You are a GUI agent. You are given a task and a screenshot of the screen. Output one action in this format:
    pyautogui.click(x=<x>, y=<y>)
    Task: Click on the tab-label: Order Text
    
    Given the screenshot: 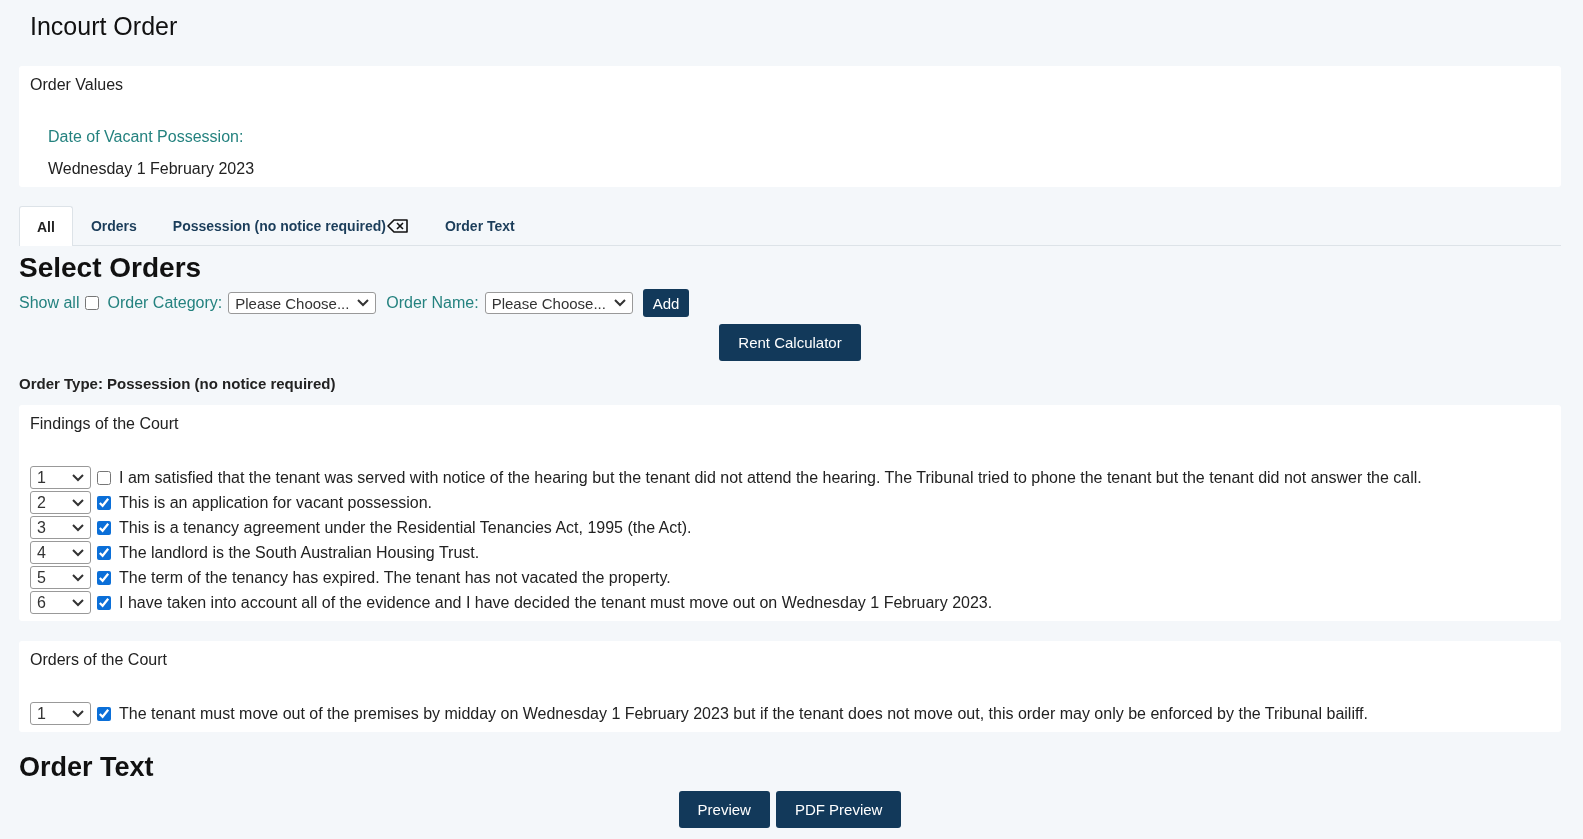 What is the action you would take?
    pyautogui.click(x=479, y=226)
    